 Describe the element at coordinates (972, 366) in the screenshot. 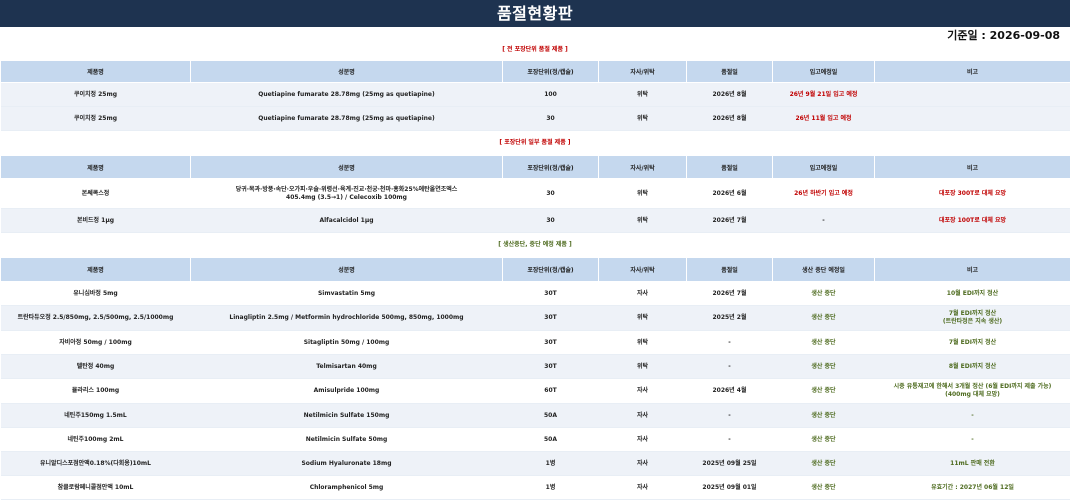

I see `cell-note: 8월 EDI까지 정산` at that location.